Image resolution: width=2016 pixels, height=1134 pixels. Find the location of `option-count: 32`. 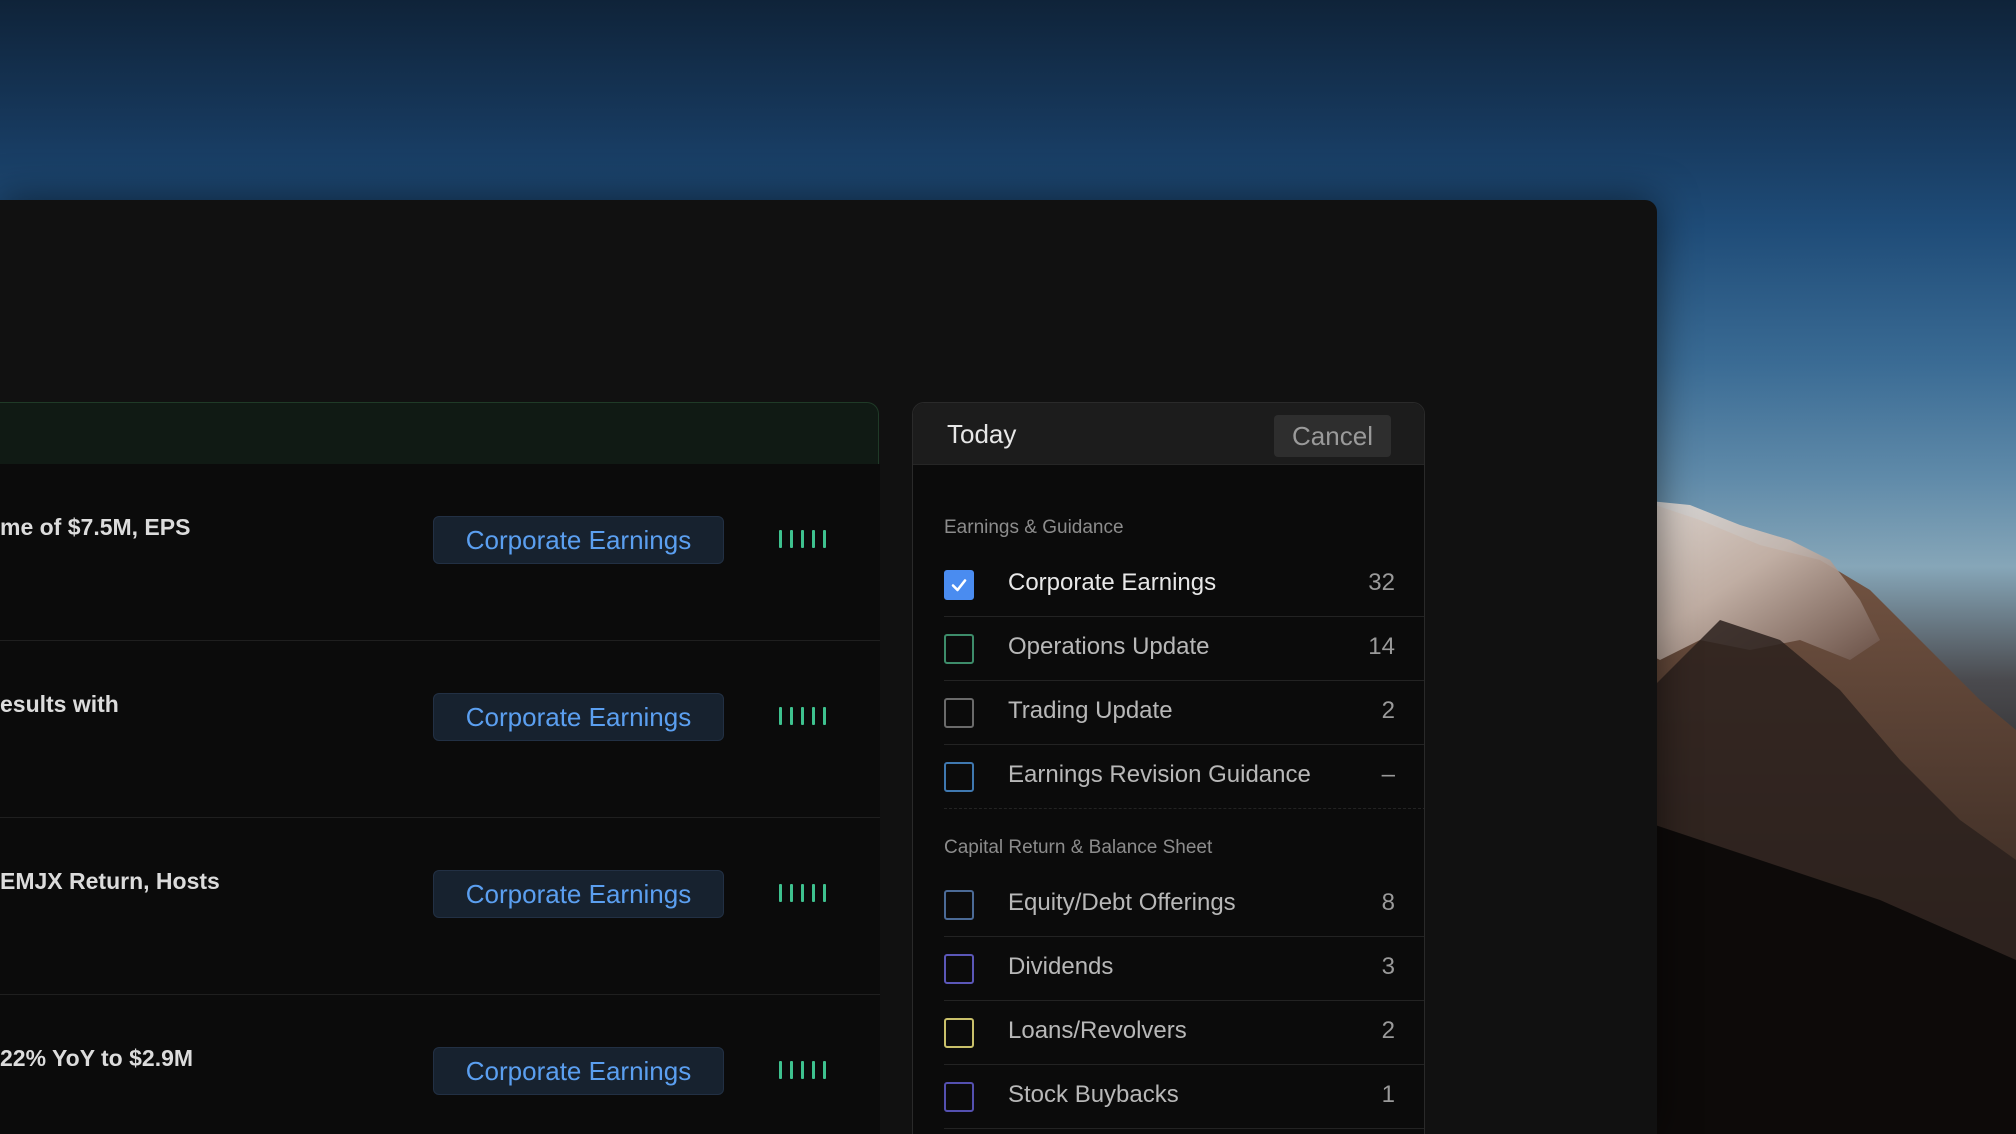

option-count: 32 is located at coordinates (1381, 582).